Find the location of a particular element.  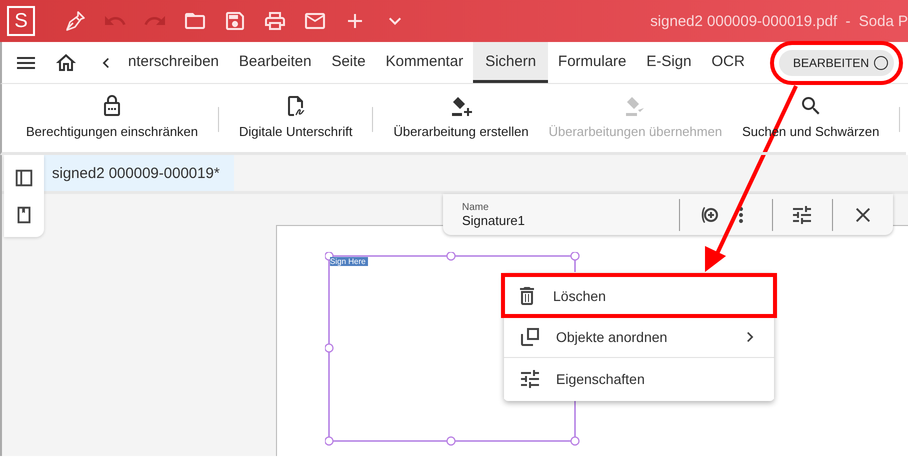

ribbon-tab: Kommentar is located at coordinates (425, 62).